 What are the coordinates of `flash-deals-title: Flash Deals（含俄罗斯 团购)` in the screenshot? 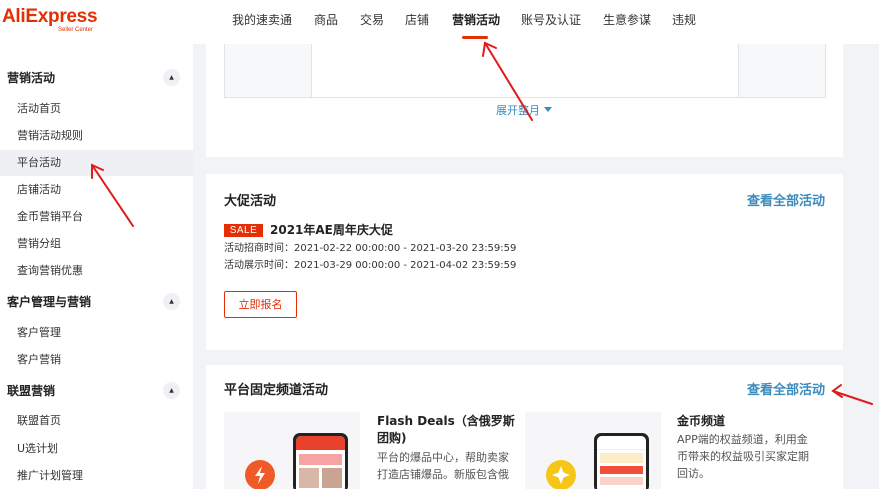 It's located at (446, 430).